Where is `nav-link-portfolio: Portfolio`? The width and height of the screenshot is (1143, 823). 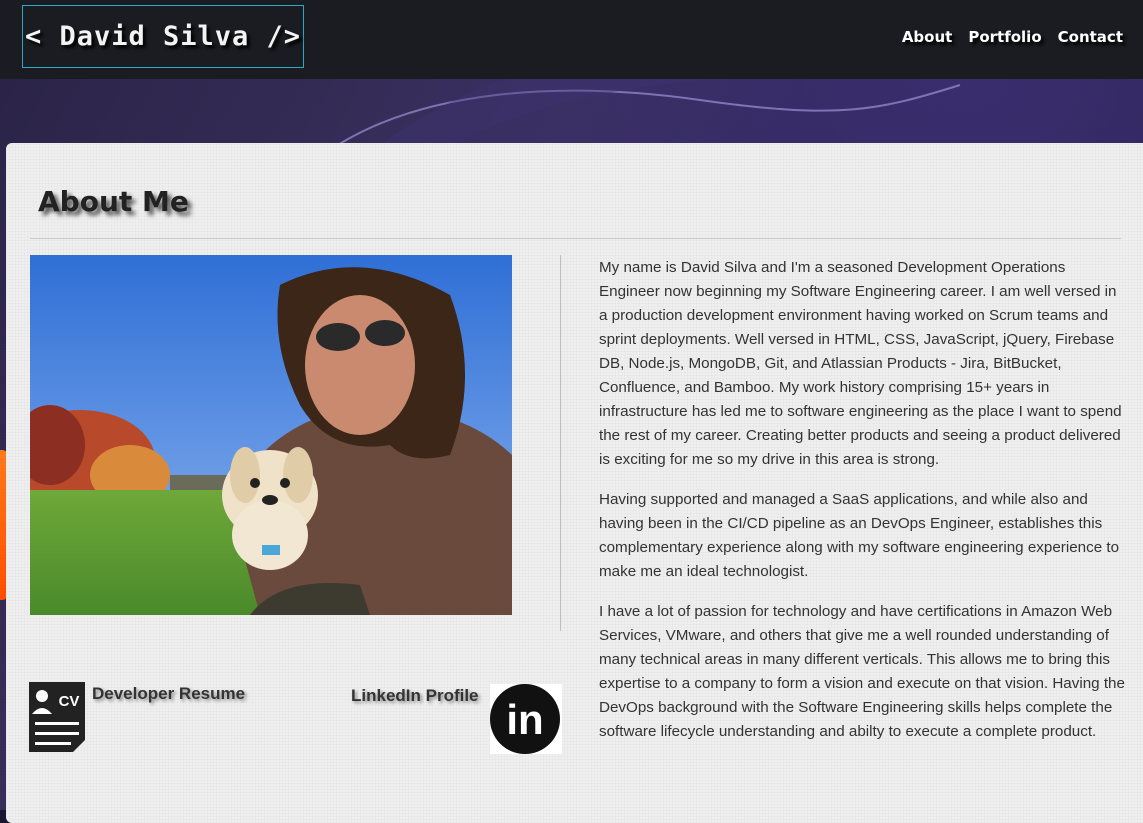 nav-link-portfolio: Portfolio is located at coordinates (1004, 37).